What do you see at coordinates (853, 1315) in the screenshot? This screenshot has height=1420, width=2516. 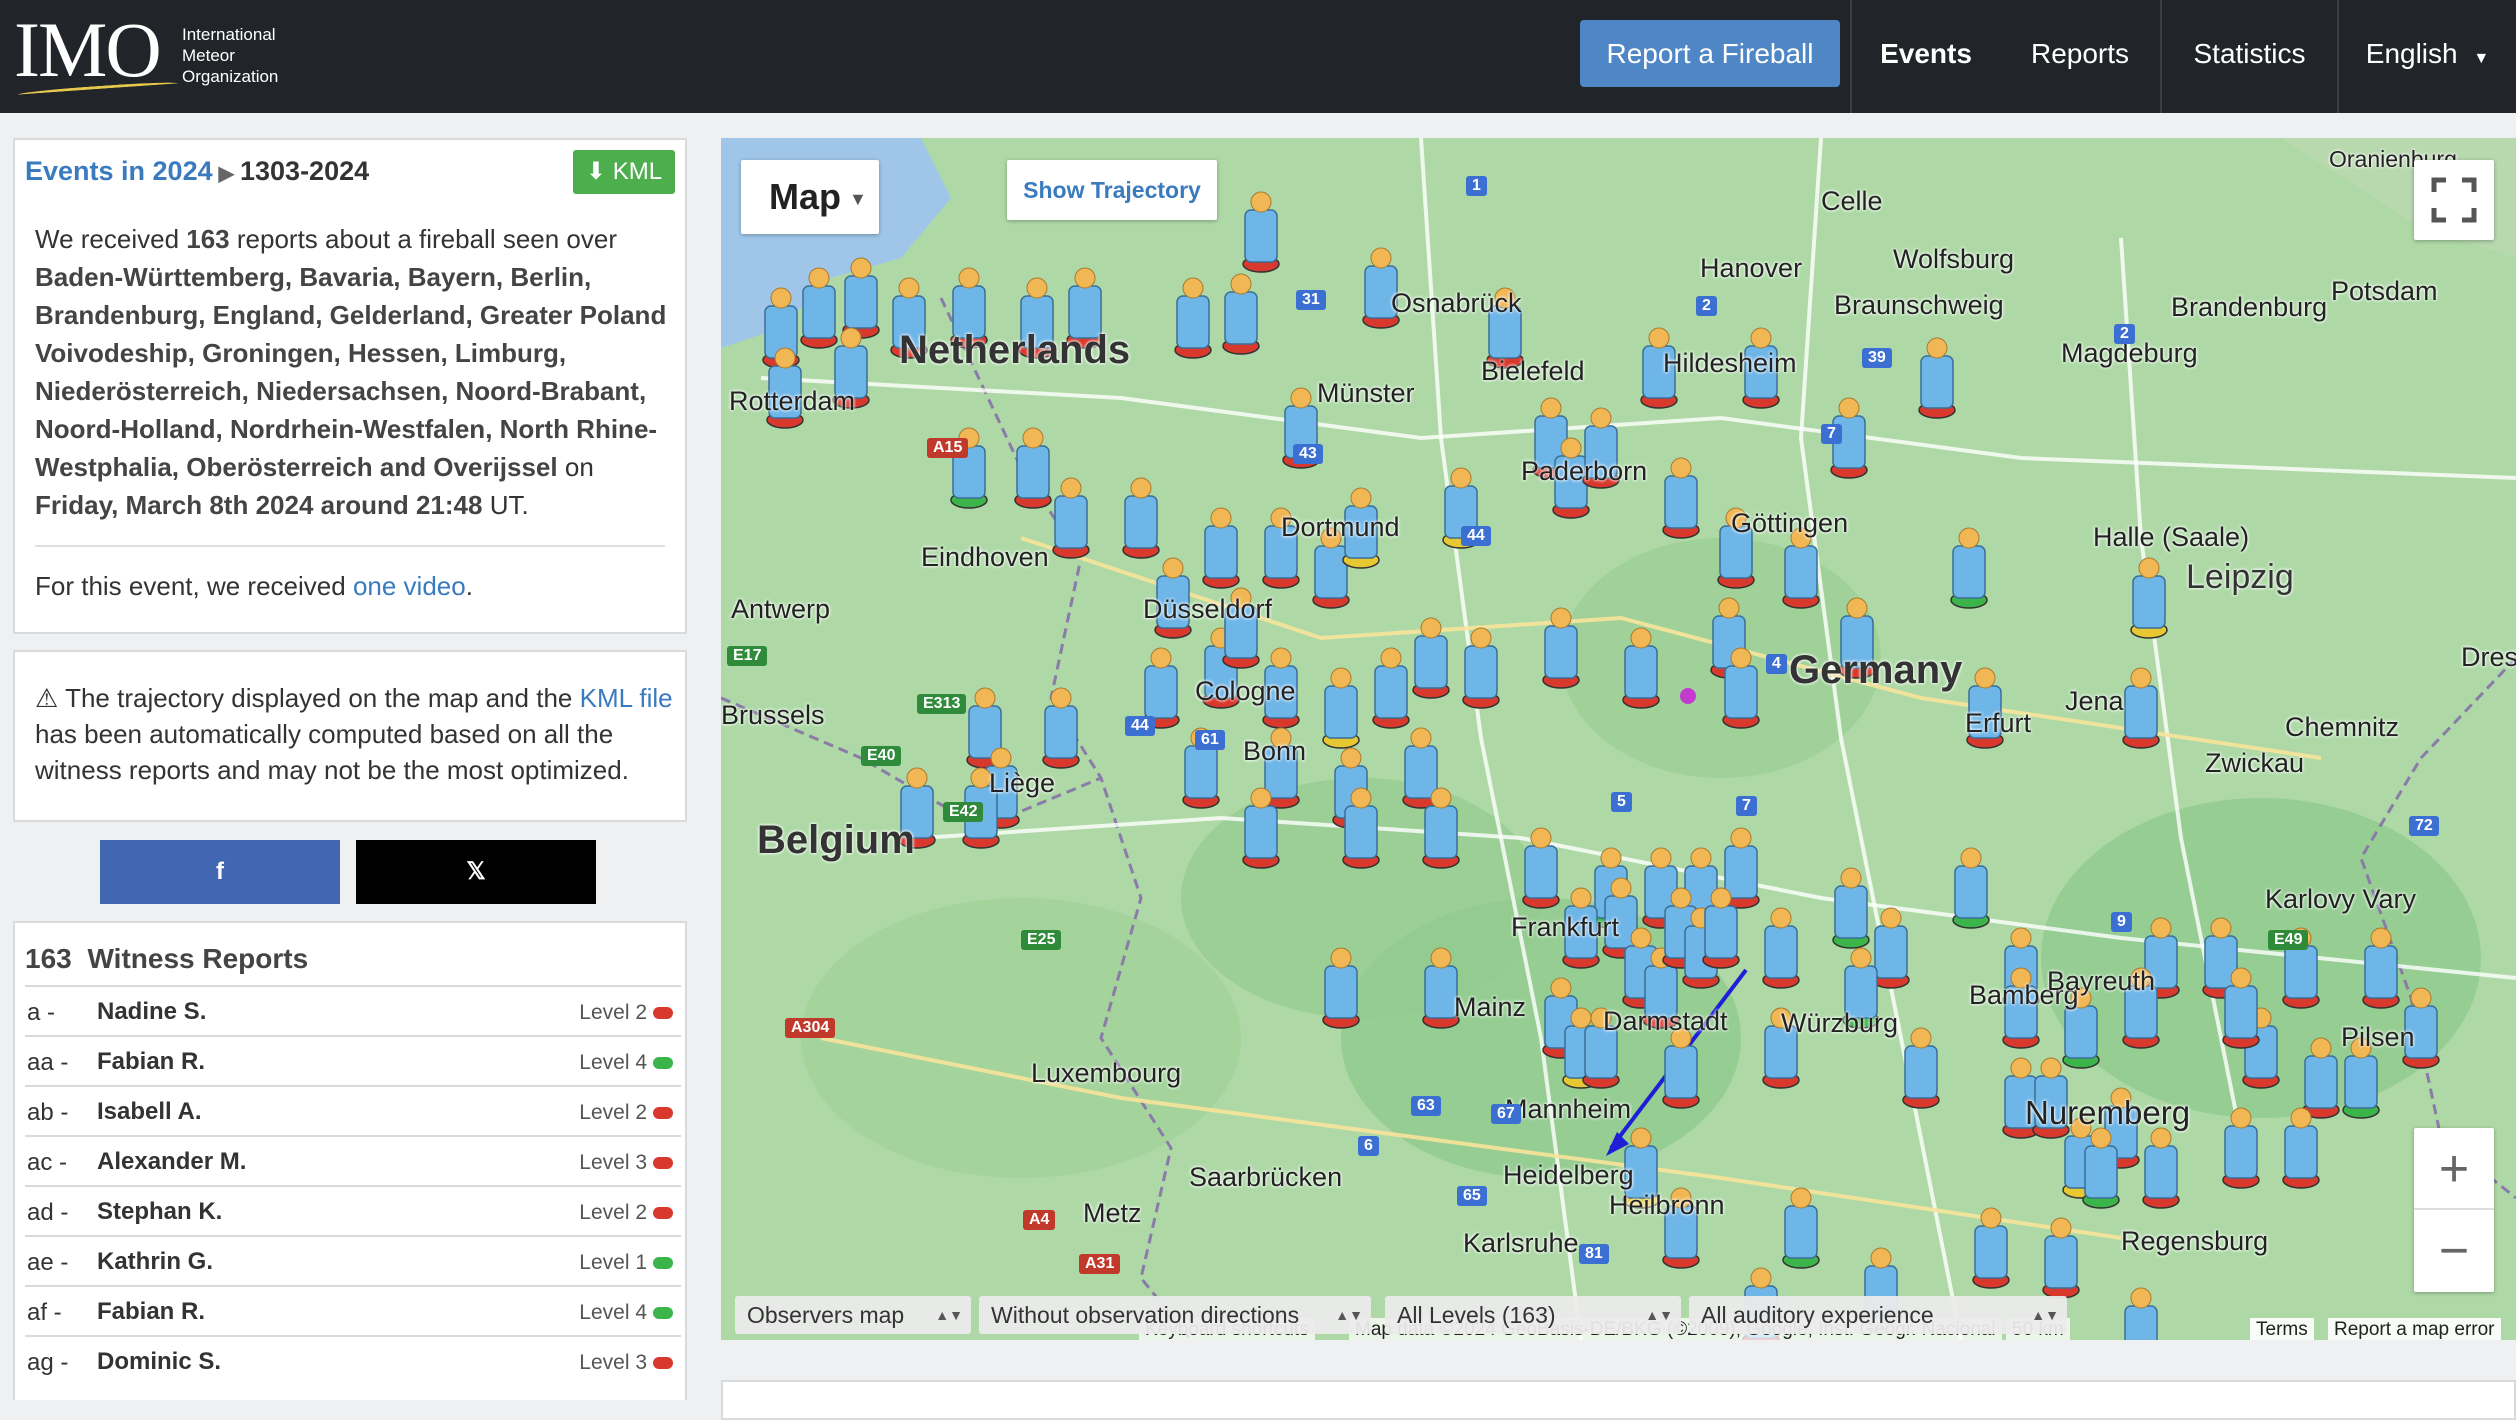 I see `observers-map-select: Observers map ▲▼` at bounding box center [853, 1315].